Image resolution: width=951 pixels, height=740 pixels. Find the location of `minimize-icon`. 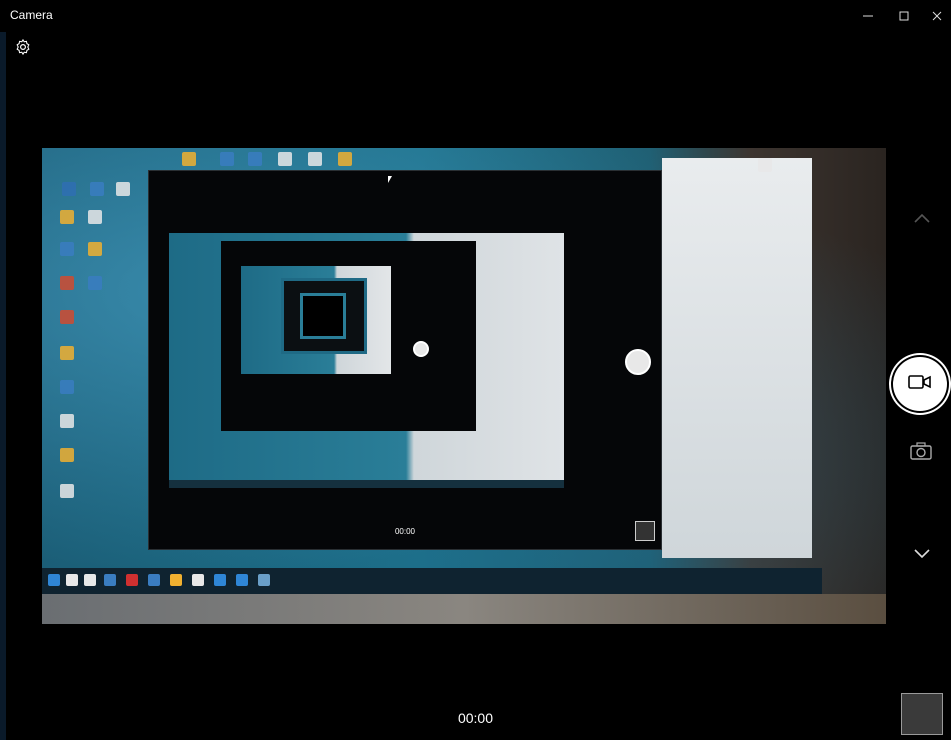

minimize-icon is located at coordinates (868, 16).